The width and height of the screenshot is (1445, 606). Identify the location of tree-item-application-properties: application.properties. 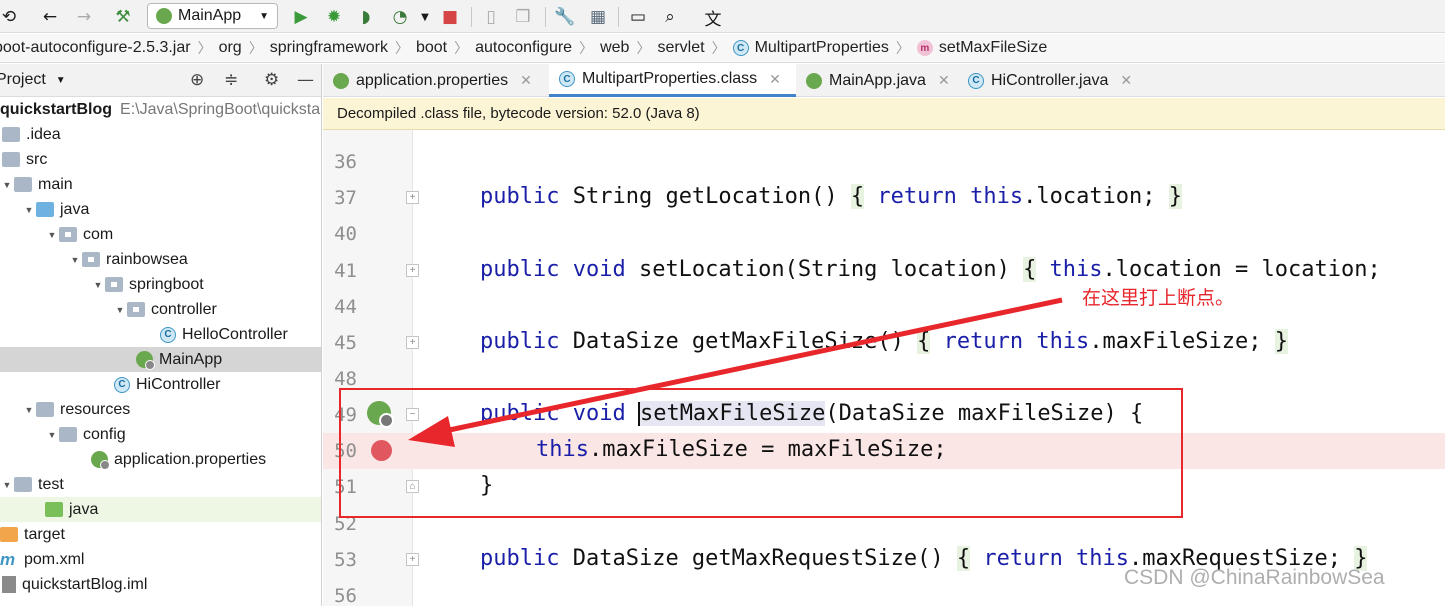
(160, 459).